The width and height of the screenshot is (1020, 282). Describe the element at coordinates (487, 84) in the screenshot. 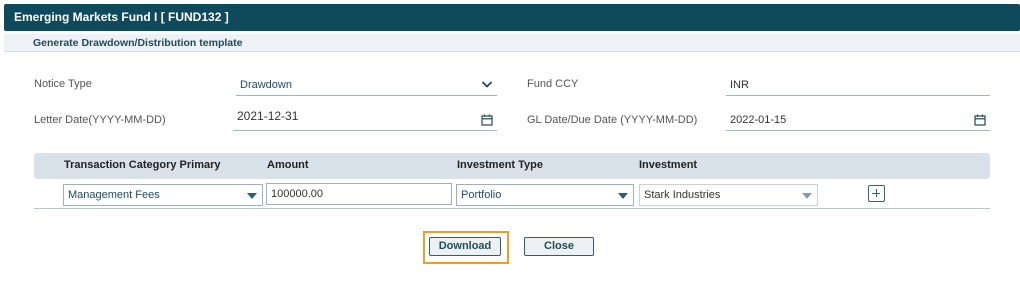

I see `chevron-down-icon` at that location.